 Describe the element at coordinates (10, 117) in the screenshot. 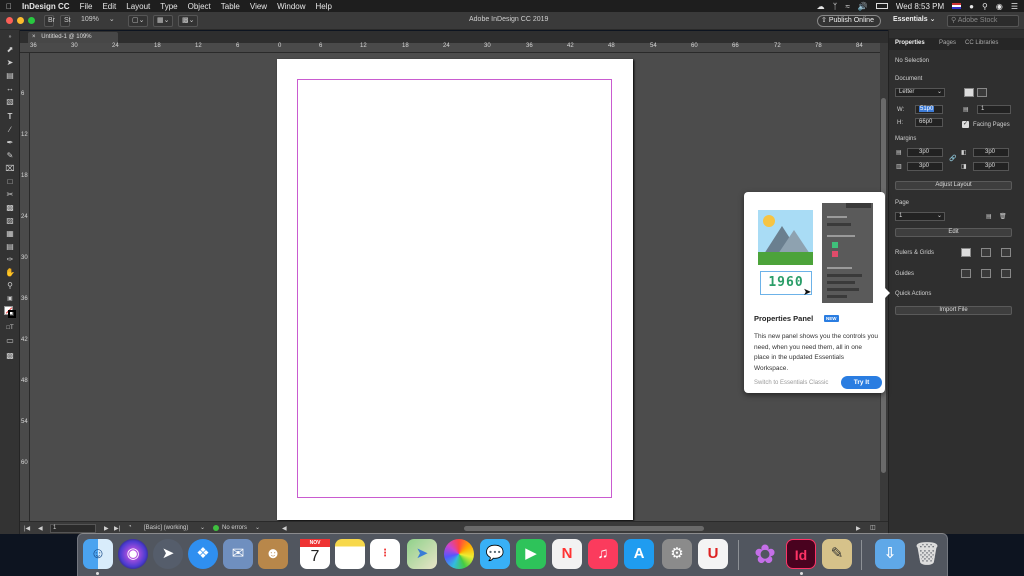

I see `type-tool-icon: T` at that location.